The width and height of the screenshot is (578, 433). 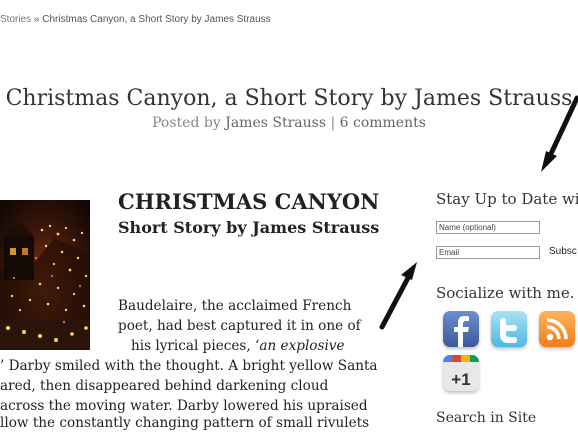 What do you see at coordinates (488, 227) in the screenshot?
I see `name-input` at bounding box center [488, 227].